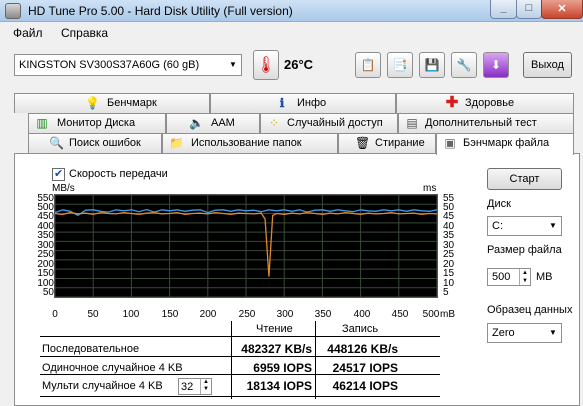 Image resolution: width=583 pixels, height=406 pixels. Describe the element at coordinates (28, 33) in the screenshot. I see `menu-file: Файл` at that location.